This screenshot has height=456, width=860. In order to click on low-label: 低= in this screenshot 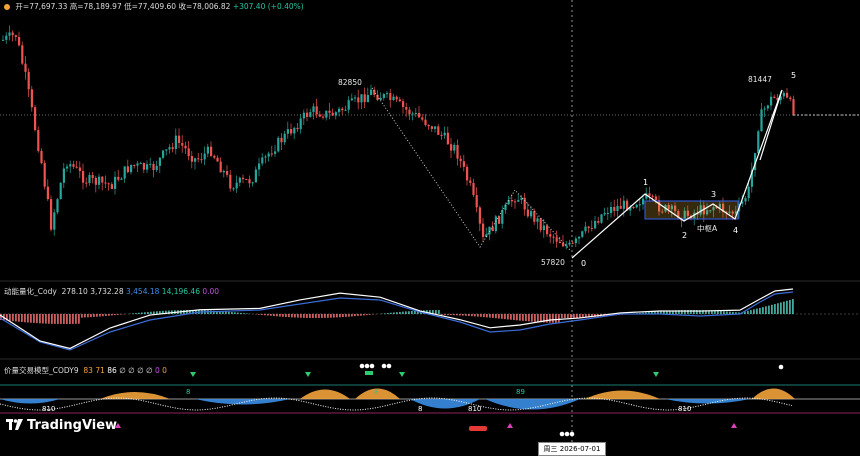, I will do `click(131, 6)`.